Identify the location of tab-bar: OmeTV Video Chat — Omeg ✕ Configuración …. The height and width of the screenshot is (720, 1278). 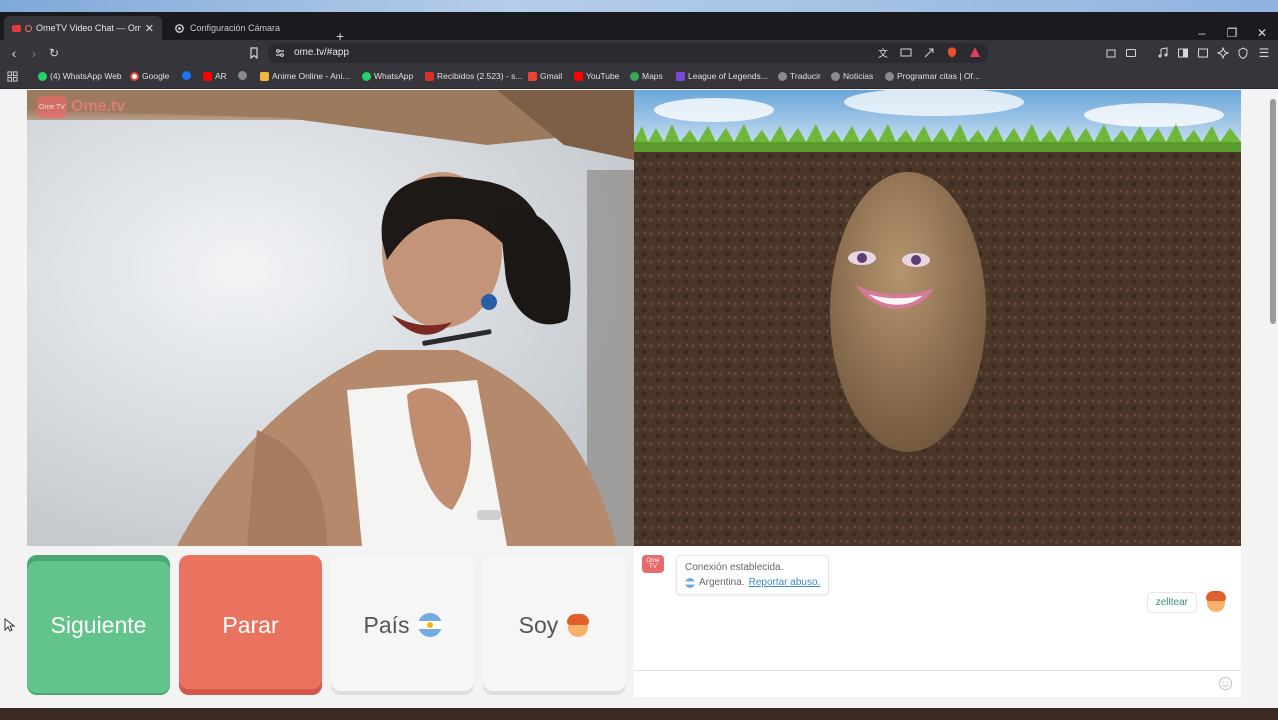
(639, 28).